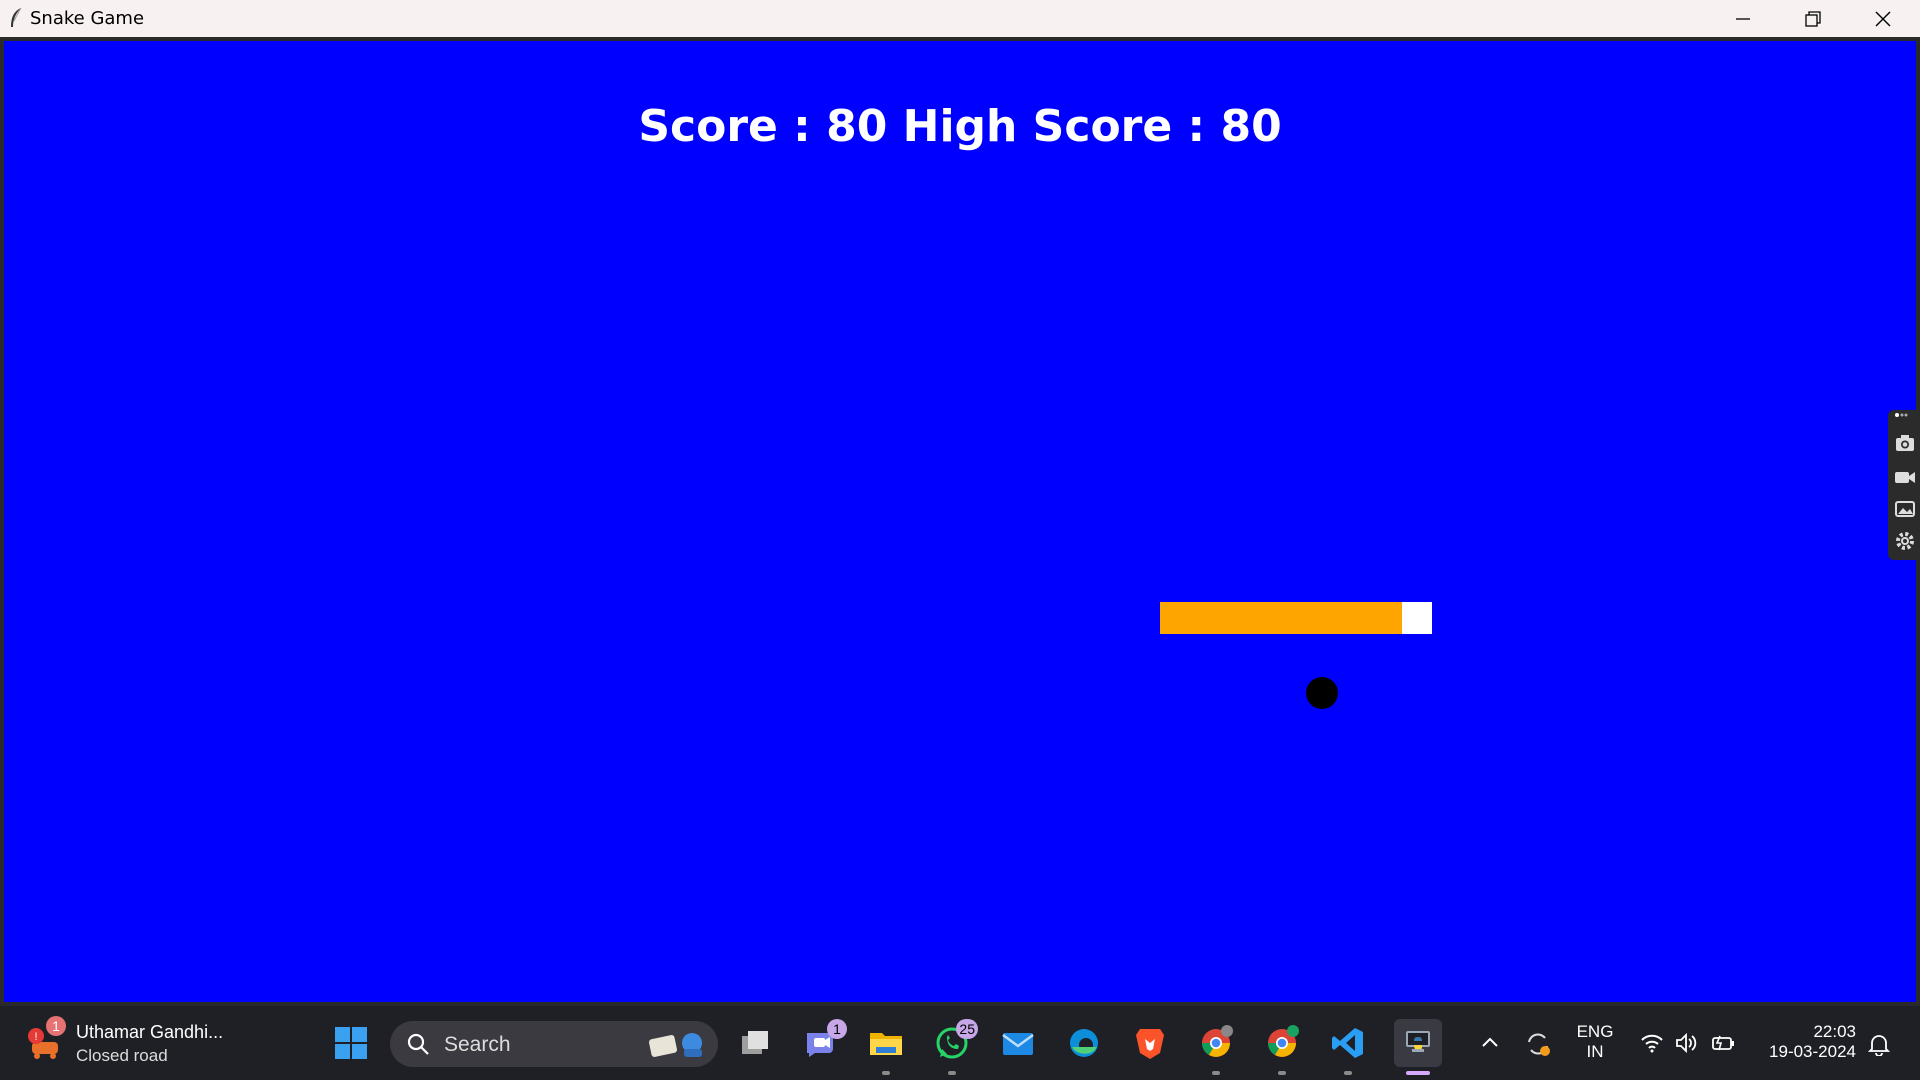 This screenshot has width=1920, height=1080. I want to click on task-view-button, so click(755, 1043).